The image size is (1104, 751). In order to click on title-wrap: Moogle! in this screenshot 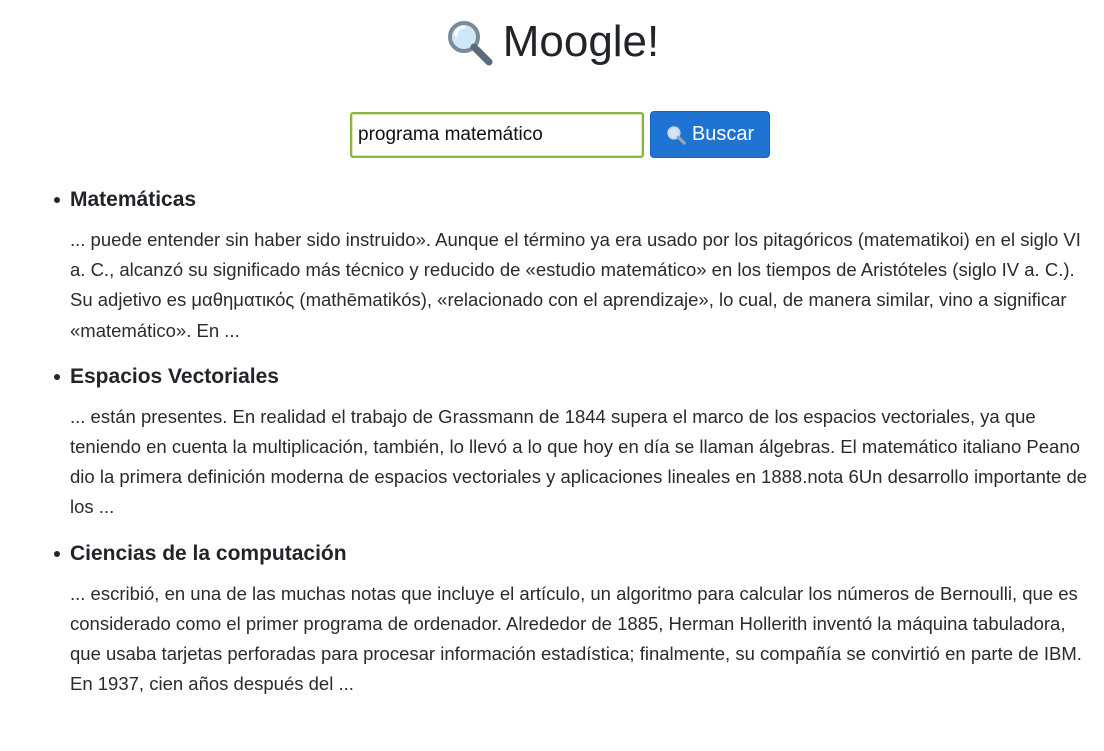, I will do `click(552, 42)`.